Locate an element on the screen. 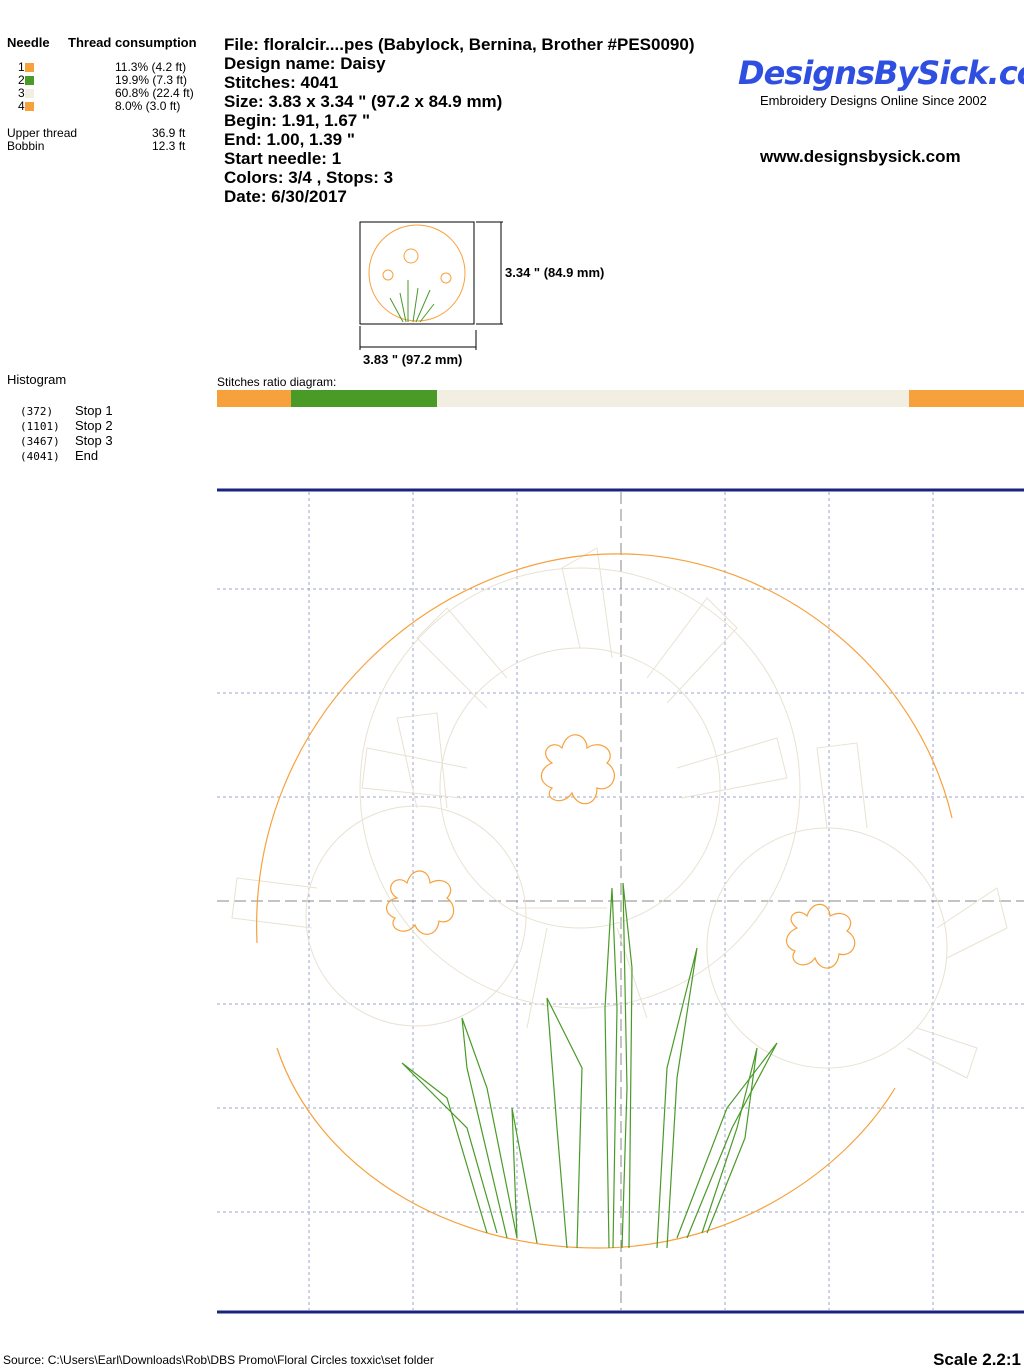  flower-center-right is located at coordinates (821, 936).